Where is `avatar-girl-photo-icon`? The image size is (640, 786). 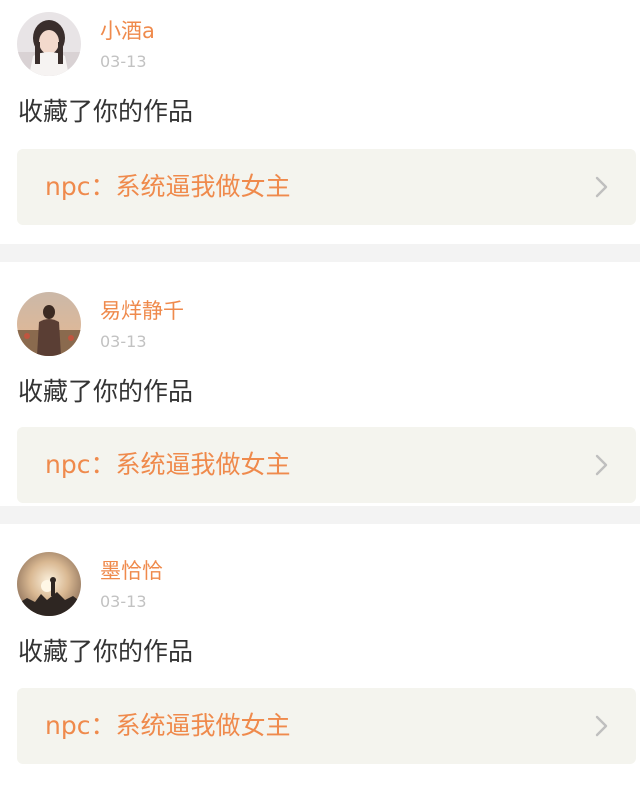
avatar-girl-photo-icon is located at coordinates (49, 44).